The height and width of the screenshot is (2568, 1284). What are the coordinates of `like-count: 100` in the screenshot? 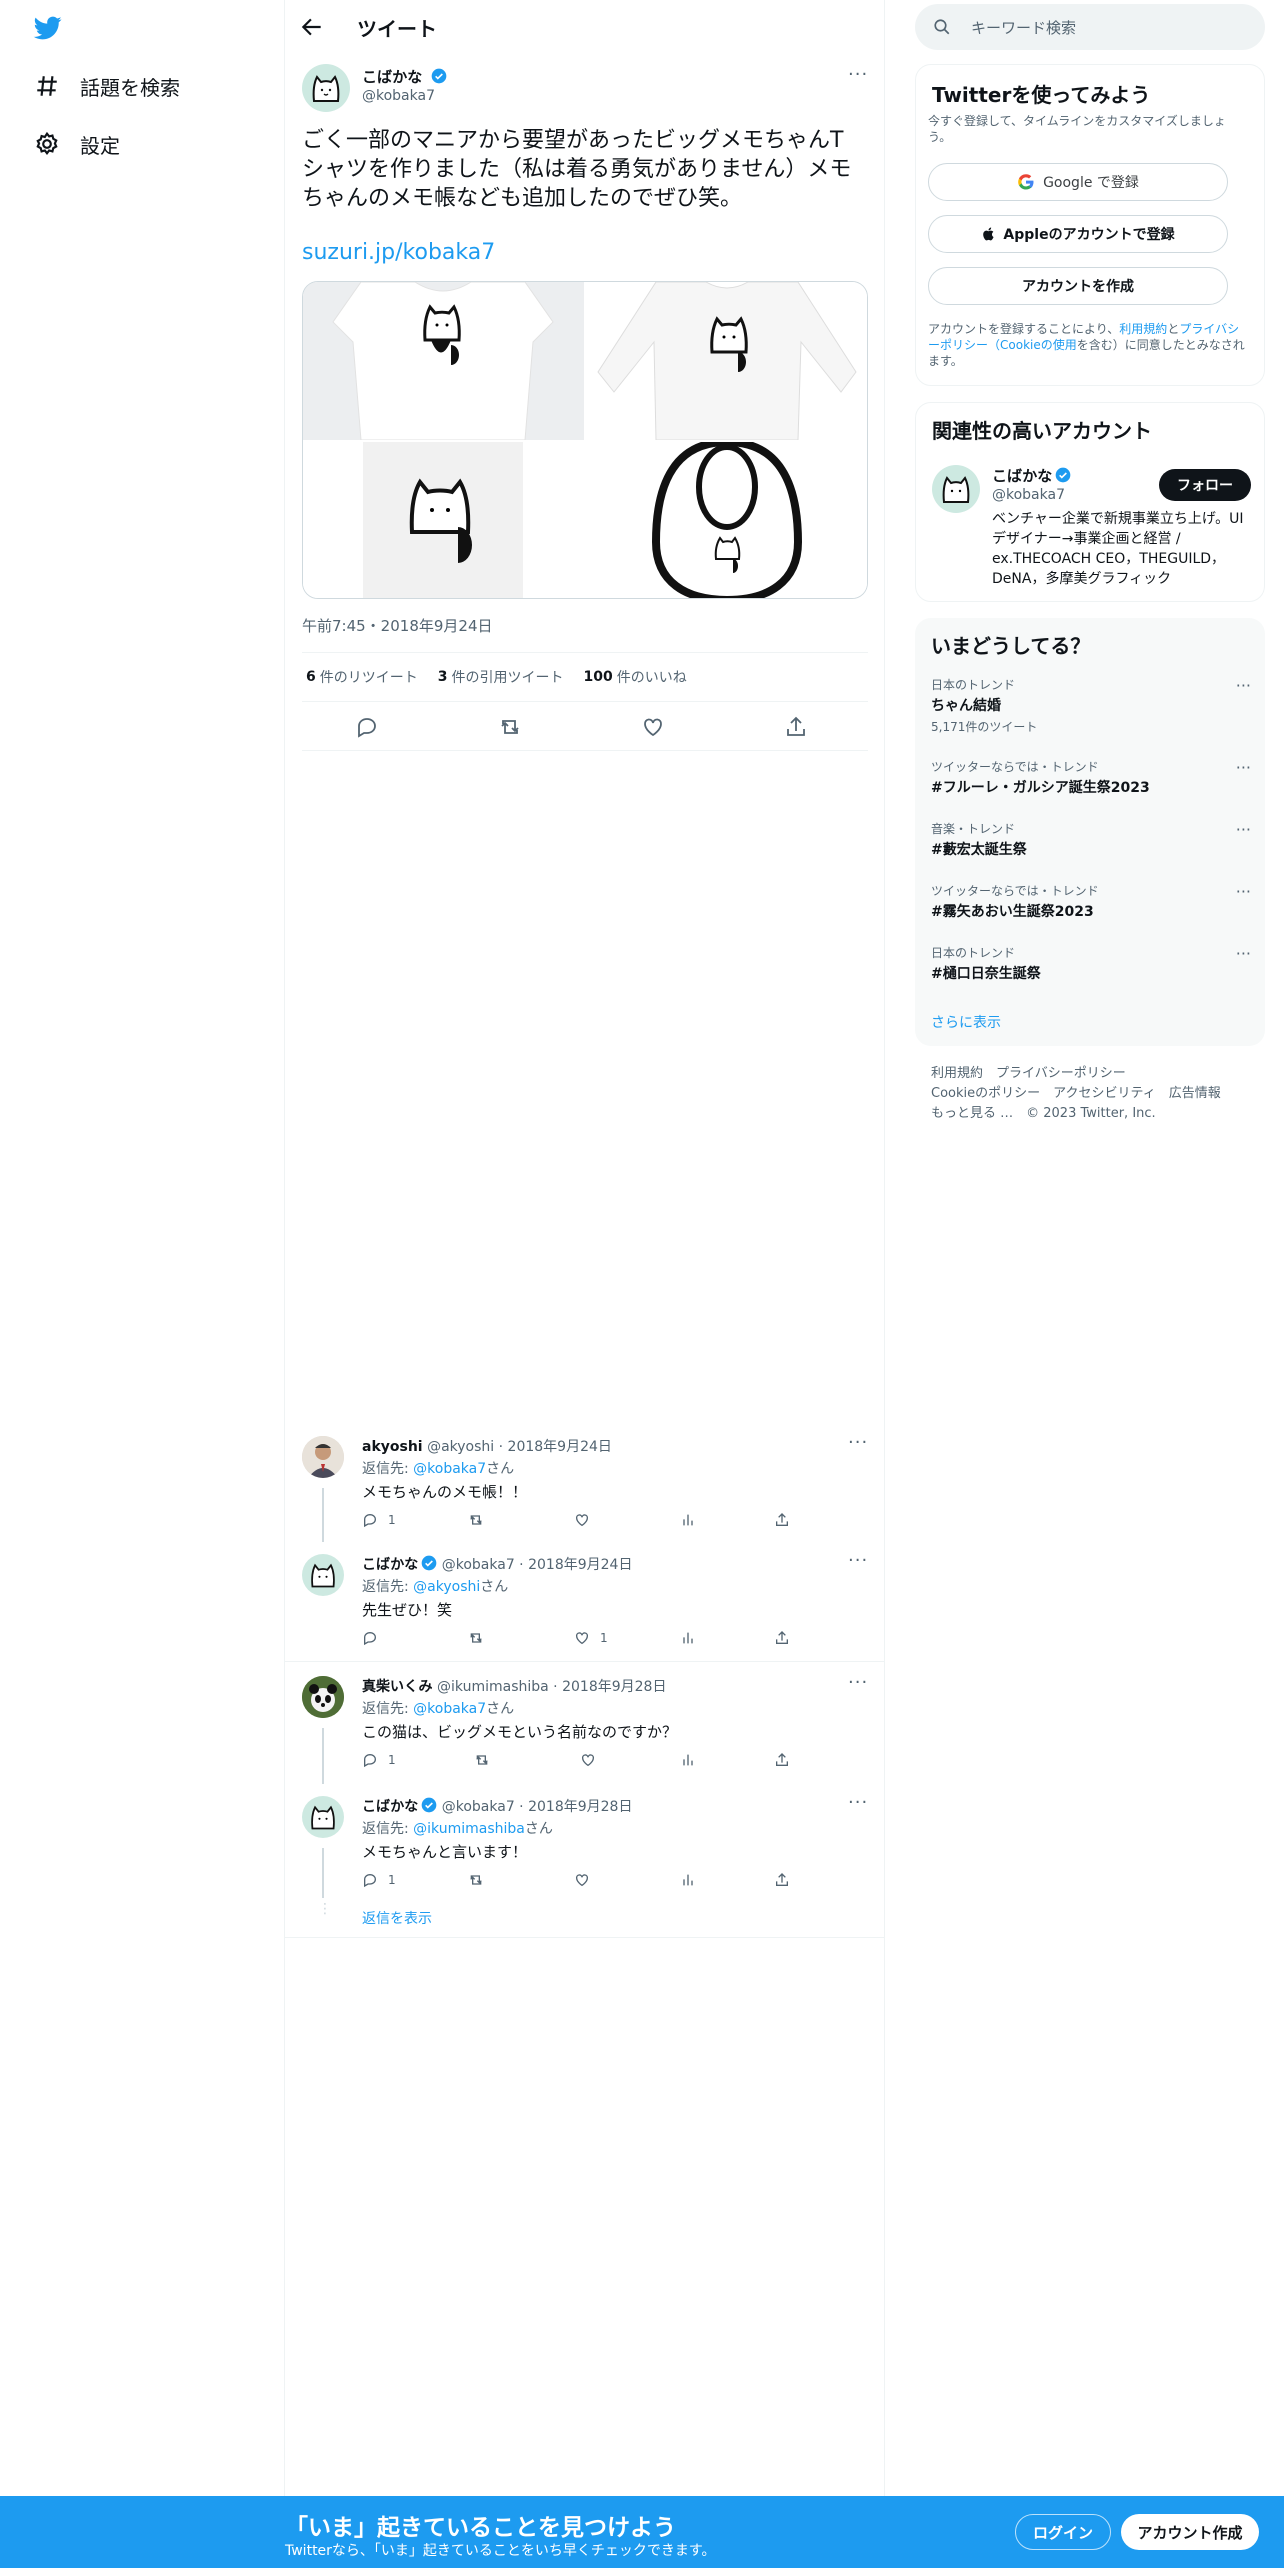 It's located at (598, 677).